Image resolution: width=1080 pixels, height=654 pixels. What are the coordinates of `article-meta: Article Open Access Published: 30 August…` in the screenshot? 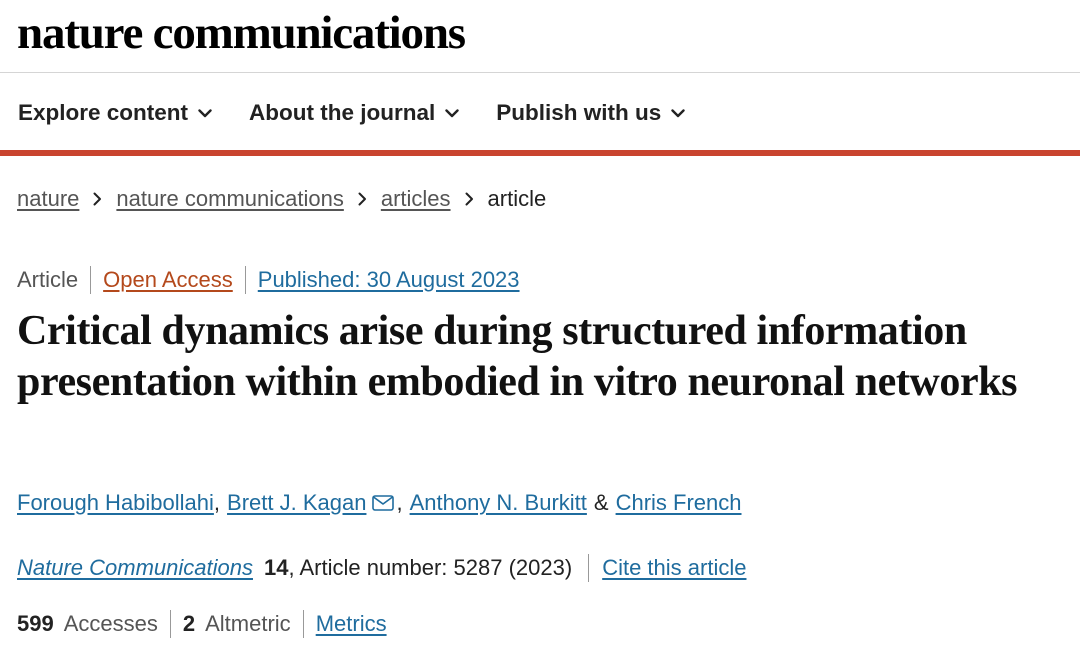 It's located at (268, 280).